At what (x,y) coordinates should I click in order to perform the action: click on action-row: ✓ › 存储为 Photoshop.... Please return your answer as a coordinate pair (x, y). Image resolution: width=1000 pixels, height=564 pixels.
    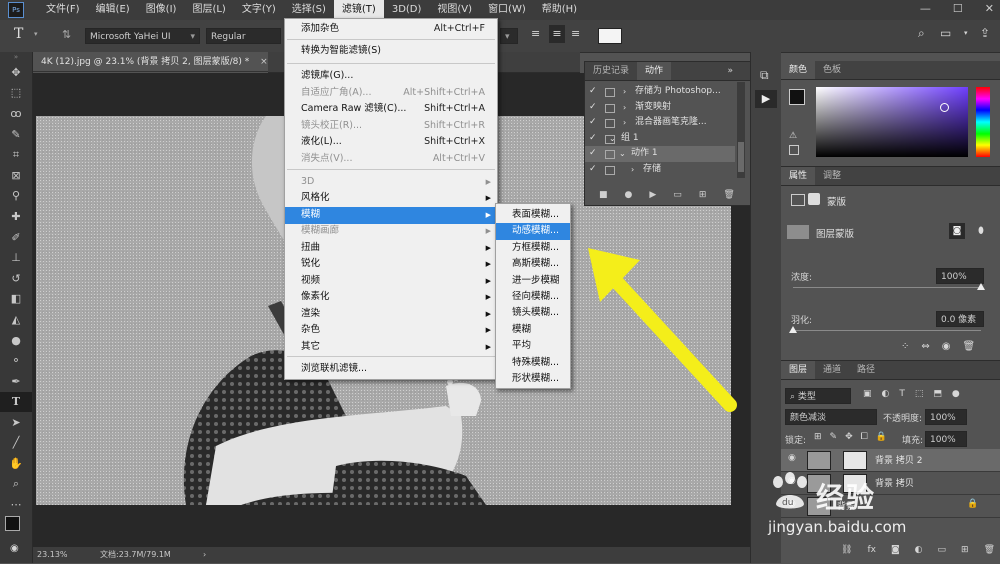
    Looking at the image, I should click on (660, 92).